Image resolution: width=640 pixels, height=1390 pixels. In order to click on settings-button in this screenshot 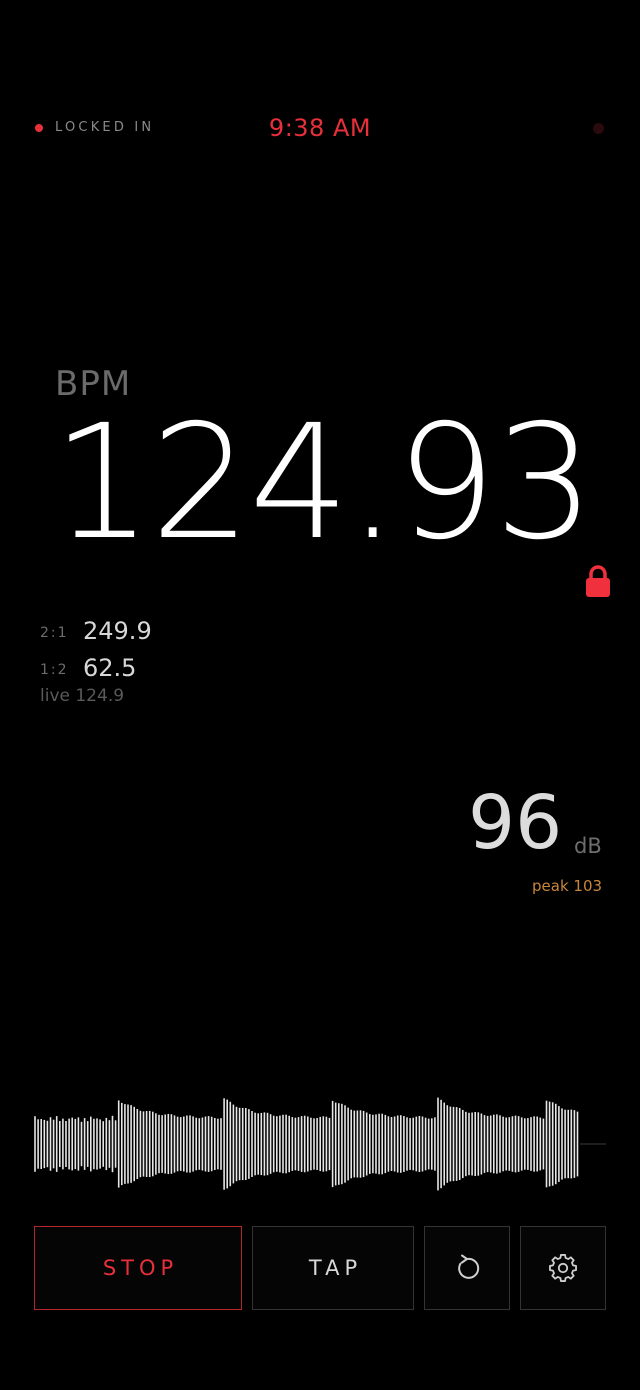, I will do `click(563, 1268)`.